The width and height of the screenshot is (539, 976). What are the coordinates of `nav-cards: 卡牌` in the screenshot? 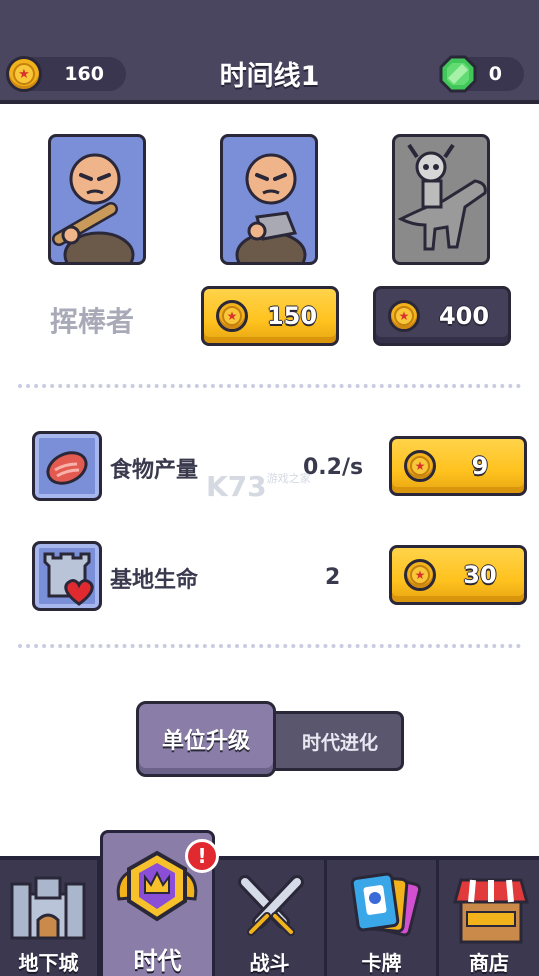 It's located at (383, 918).